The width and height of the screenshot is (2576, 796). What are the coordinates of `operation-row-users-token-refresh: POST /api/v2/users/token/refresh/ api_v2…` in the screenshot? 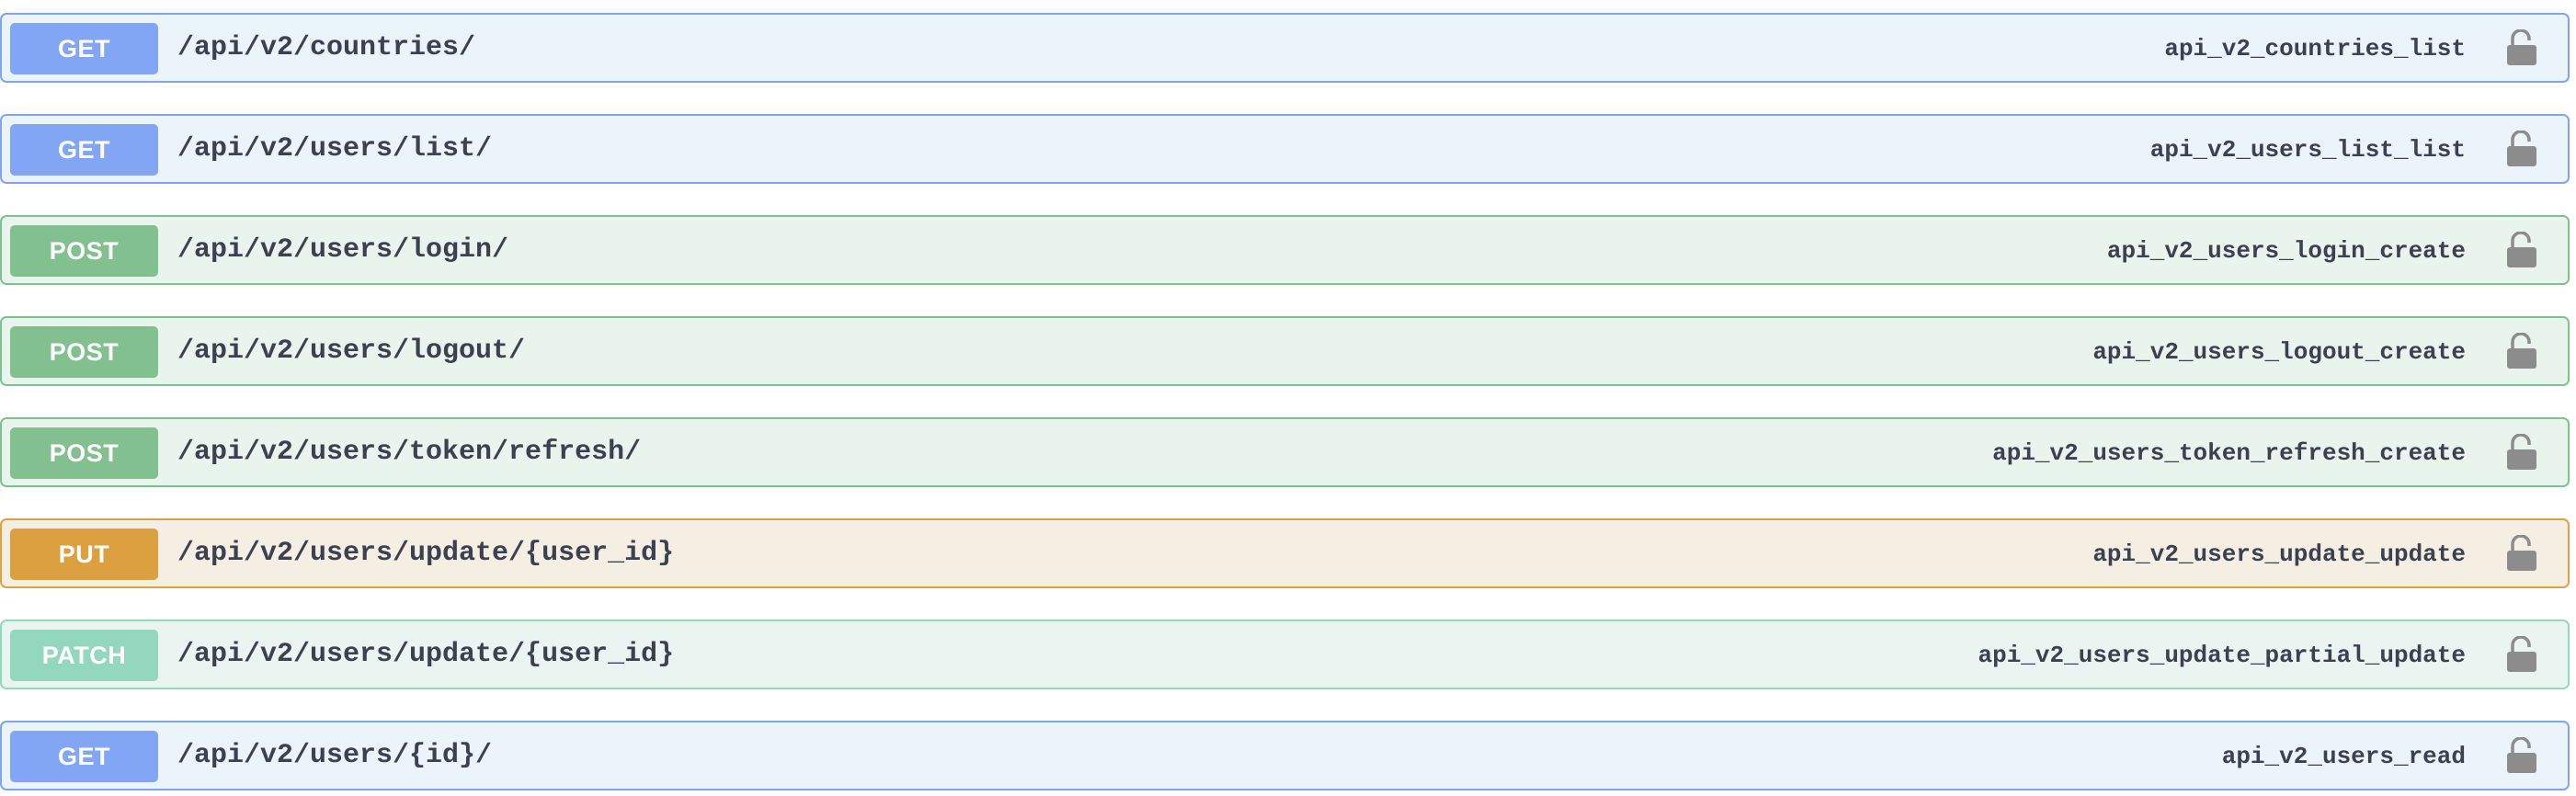 It's located at (1285, 452).